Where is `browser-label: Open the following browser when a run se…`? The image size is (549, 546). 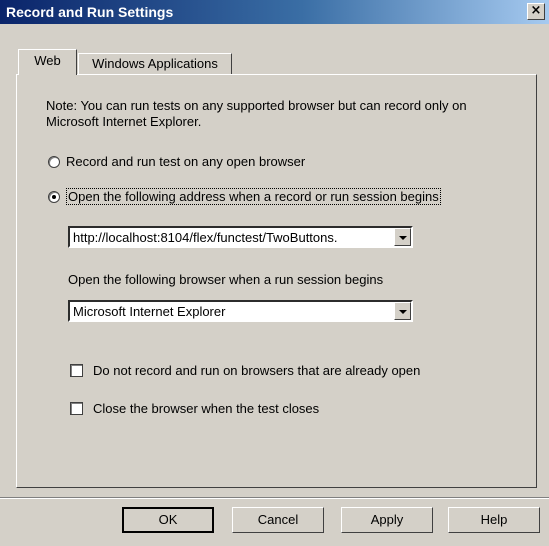
browser-label: Open the following browser when a run se… is located at coordinates (226, 279).